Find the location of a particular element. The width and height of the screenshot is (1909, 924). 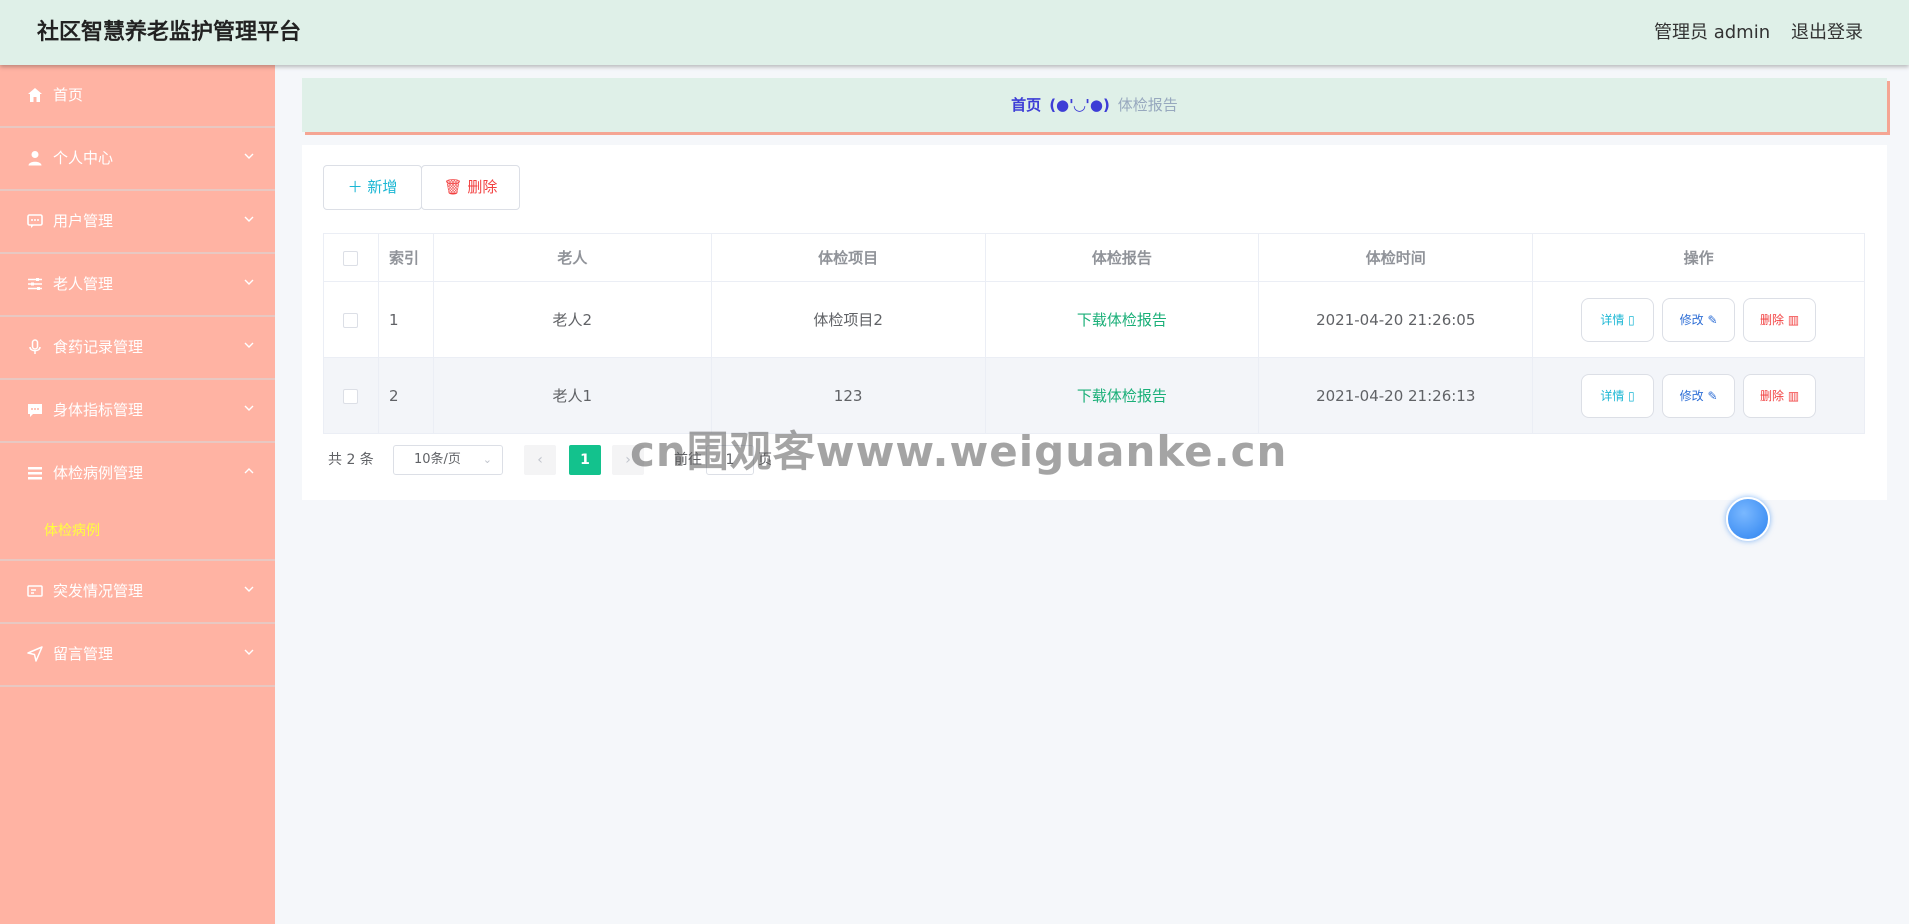

cell-time: 2021-04-20 21:26:13 is located at coordinates (1396, 395).